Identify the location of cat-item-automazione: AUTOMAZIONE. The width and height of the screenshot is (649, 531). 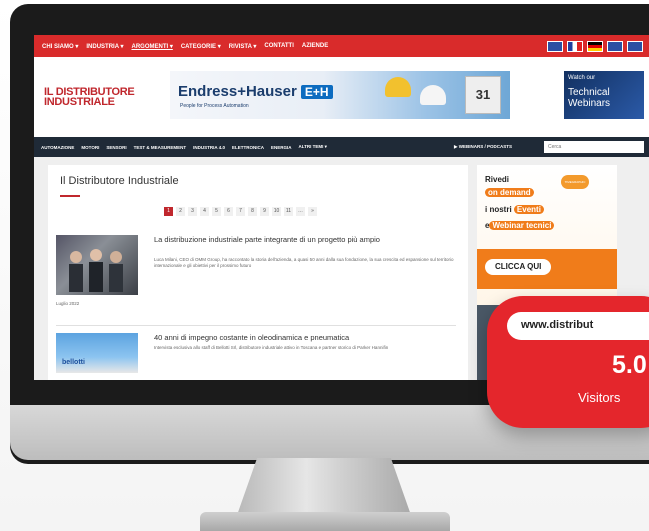
(57, 147).